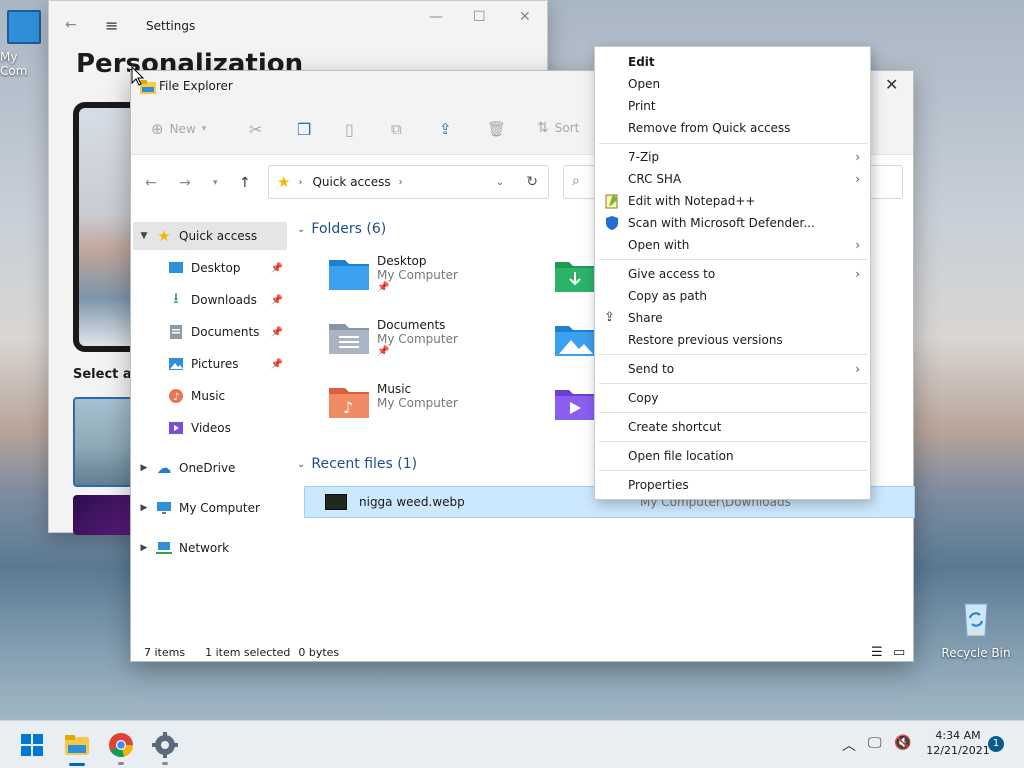 Image resolution: width=1024 pixels, height=768 pixels. I want to click on nav-item-pictures: Pictures 📌, so click(210, 364).